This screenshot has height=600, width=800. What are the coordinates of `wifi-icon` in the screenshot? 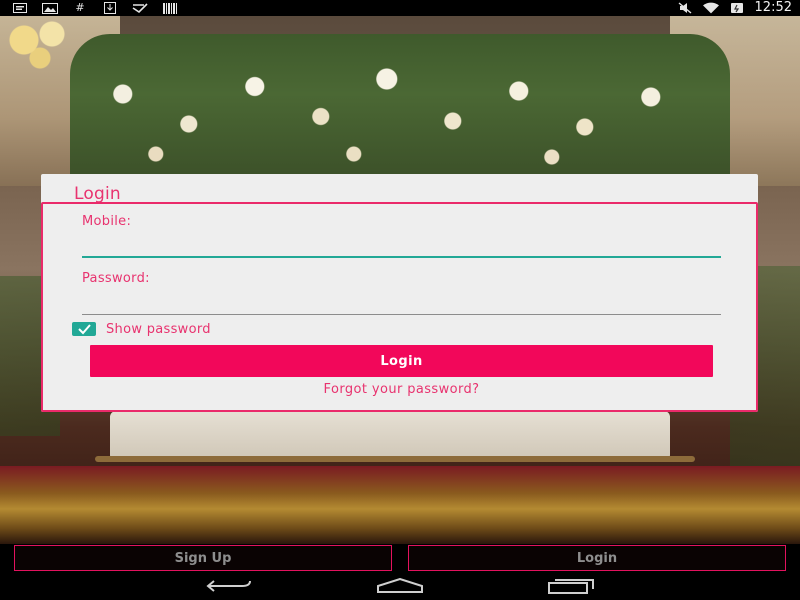 It's located at (710, 8).